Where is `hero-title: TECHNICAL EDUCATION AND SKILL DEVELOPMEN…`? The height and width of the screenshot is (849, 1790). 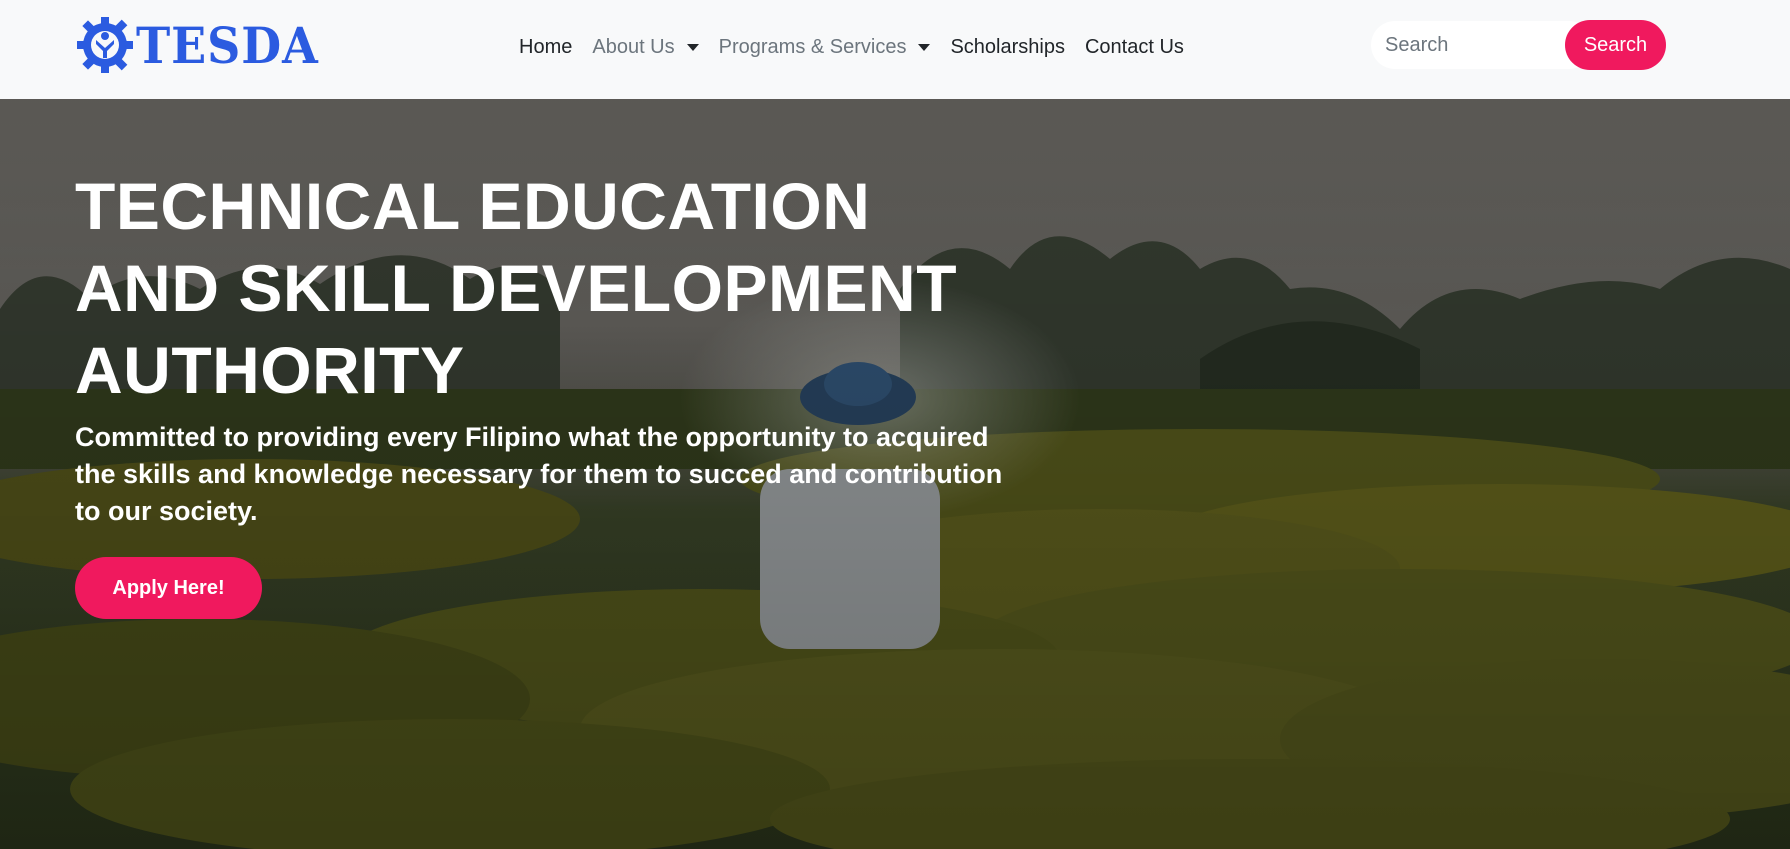 hero-title: TECHNICAL EDUCATION AND SKILL DEVELOPMEN… is located at coordinates (516, 288).